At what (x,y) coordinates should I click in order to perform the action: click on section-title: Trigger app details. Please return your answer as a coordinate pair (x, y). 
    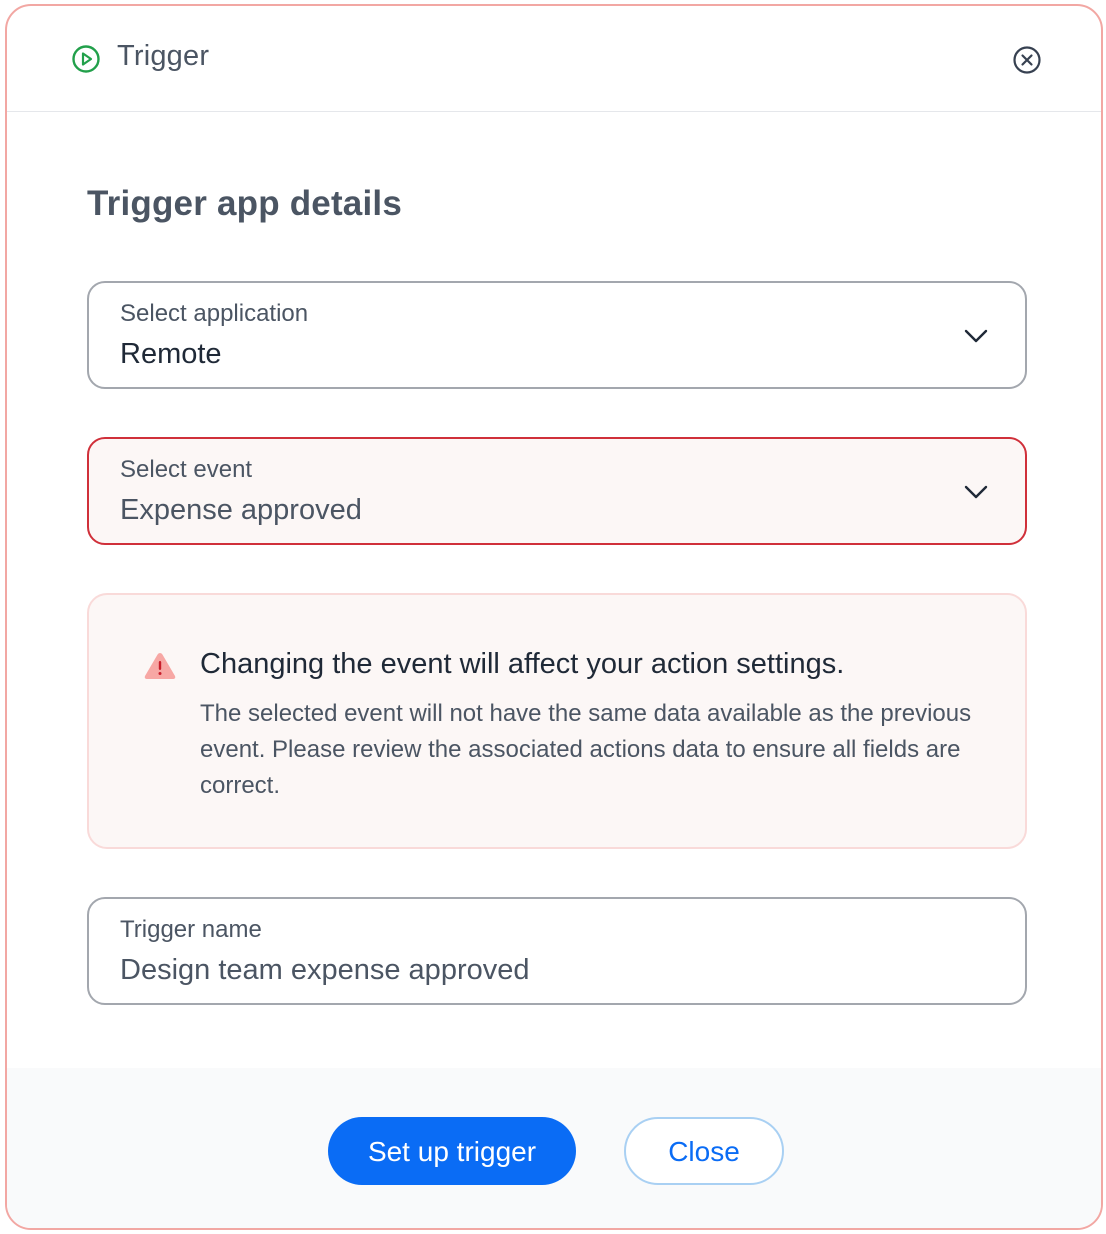
    Looking at the image, I should click on (244, 203).